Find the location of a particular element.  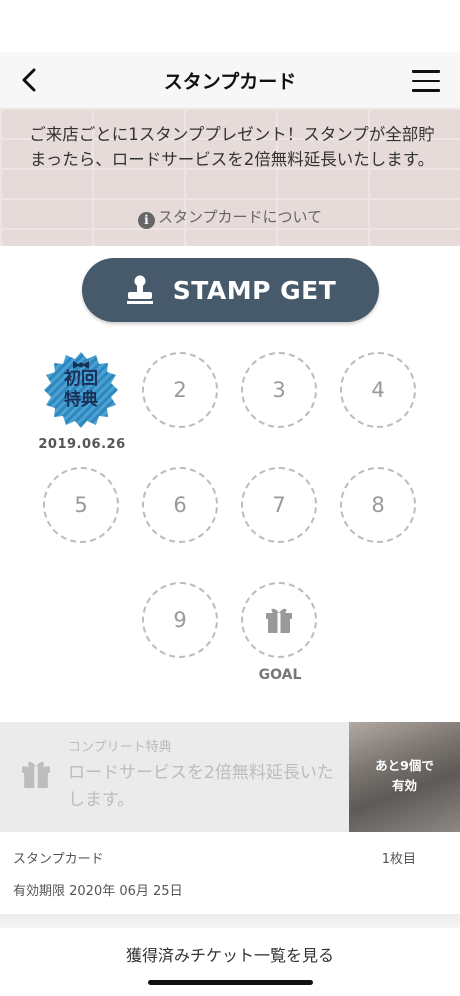

stamp-slot-goal is located at coordinates (279, 620).